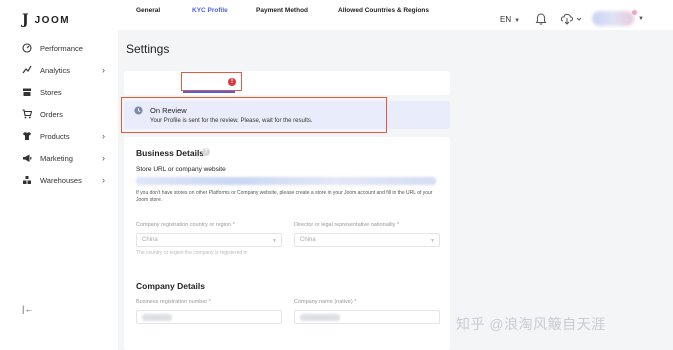 The image size is (673, 350). What do you see at coordinates (209, 92) in the screenshot?
I see `active-tab-indicator` at bounding box center [209, 92].